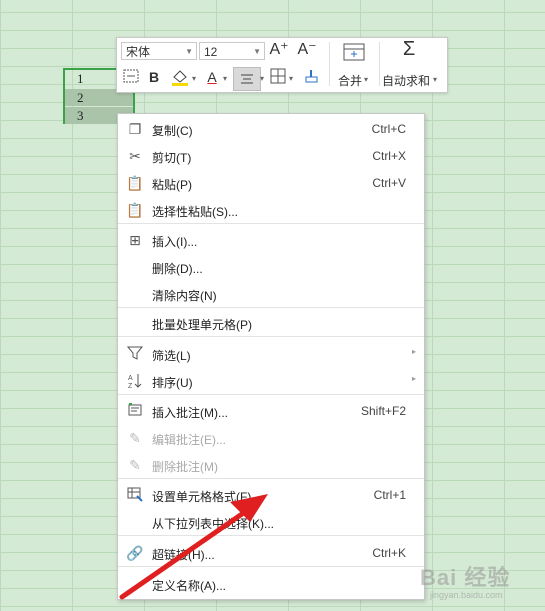 This screenshot has width=545, height=611. I want to click on borders-icon, so click(278, 78).